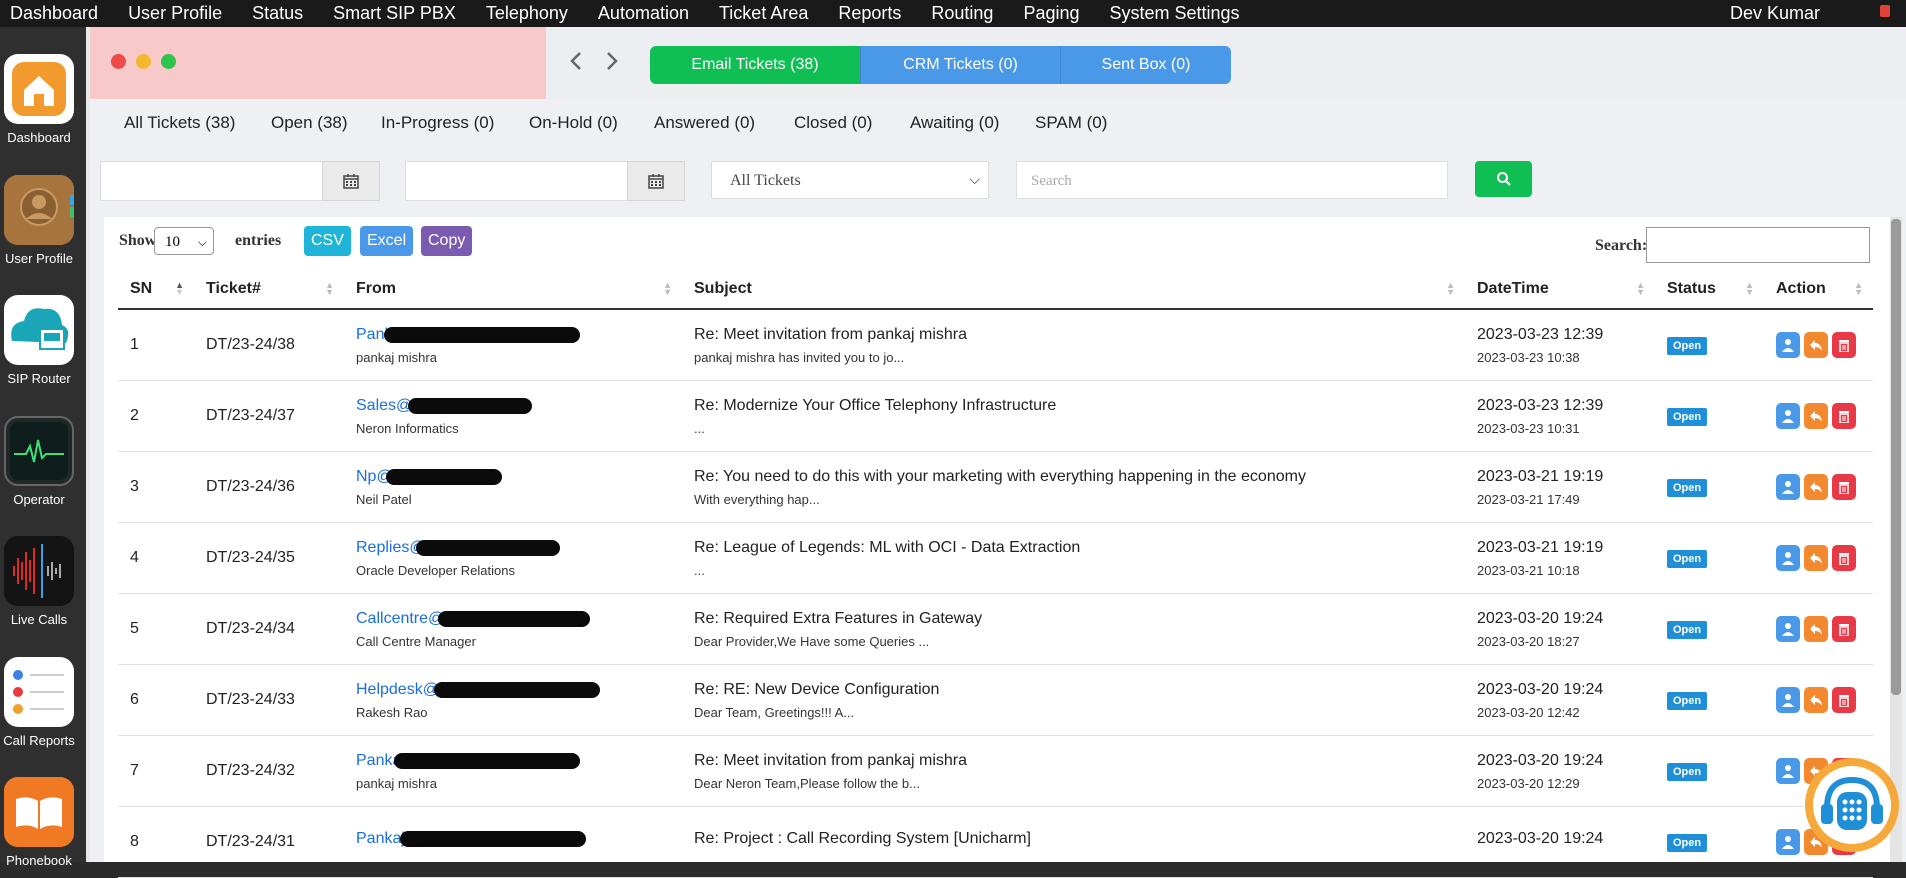 The width and height of the screenshot is (1906, 878). What do you see at coordinates (1503, 179) in the screenshot?
I see `search-button` at bounding box center [1503, 179].